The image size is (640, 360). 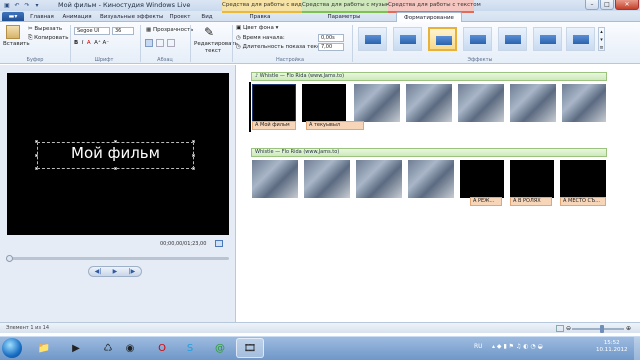 What do you see at coordinates (160, 43) in the screenshot?
I see `align-center-icon` at bounding box center [160, 43].